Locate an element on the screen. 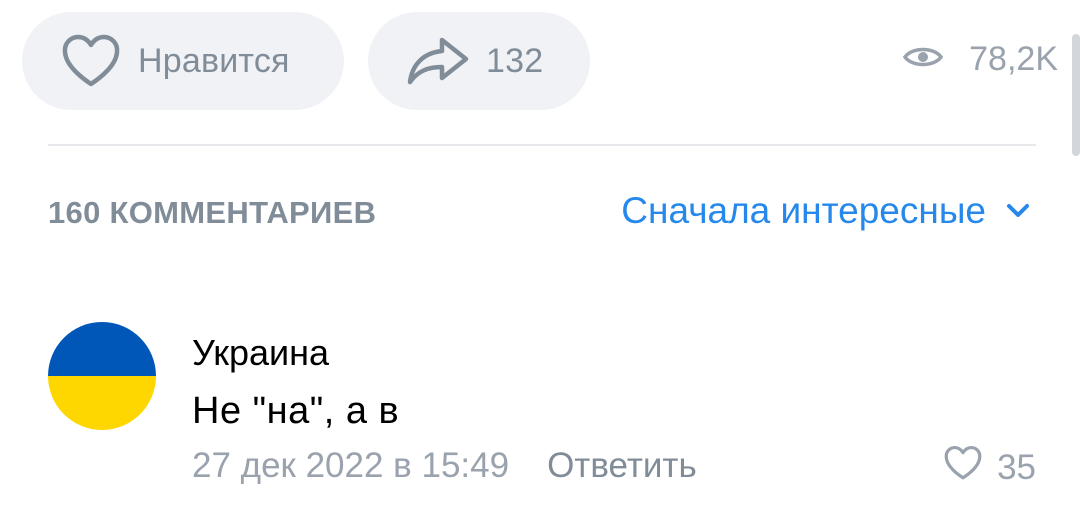  comment-meta: 27 дек 2022 в 15:49 Ответить is located at coordinates (444, 466).